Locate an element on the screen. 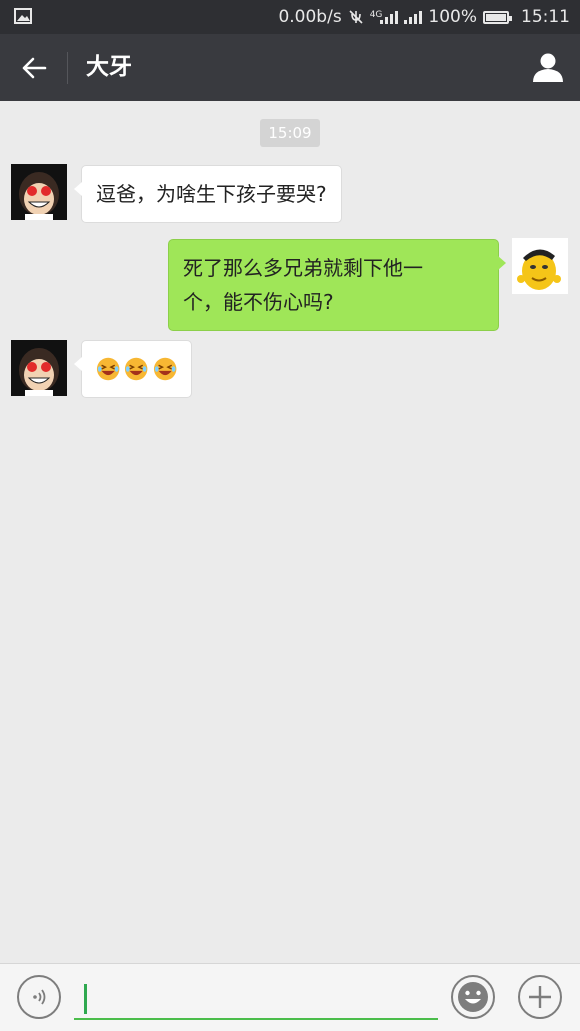 This screenshot has height=1031, width=580. text-cursor is located at coordinates (85, 999).